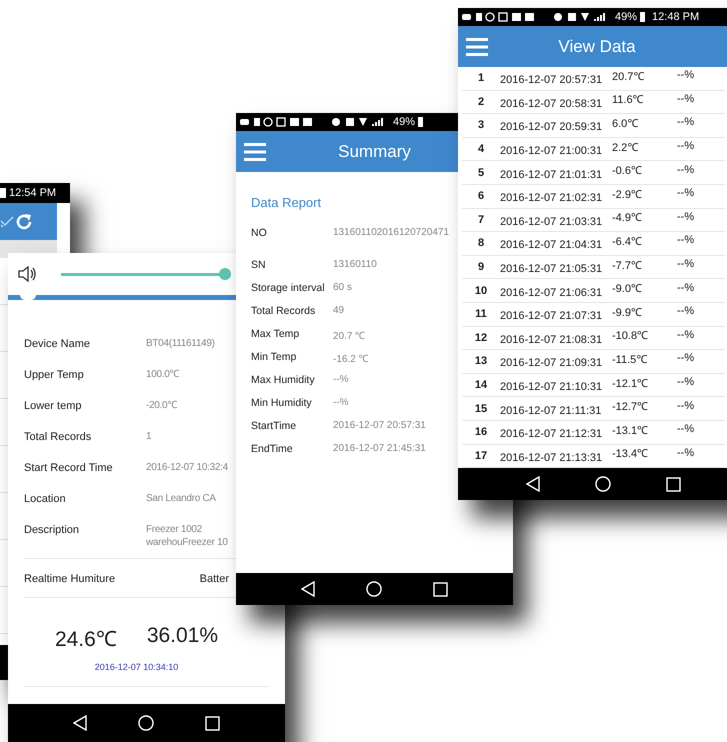 The height and width of the screenshot is (742, 727). Describe the element at coordinates (631, 407) in the screenshot. I see `record-temperature: -12.7℃` at that location.